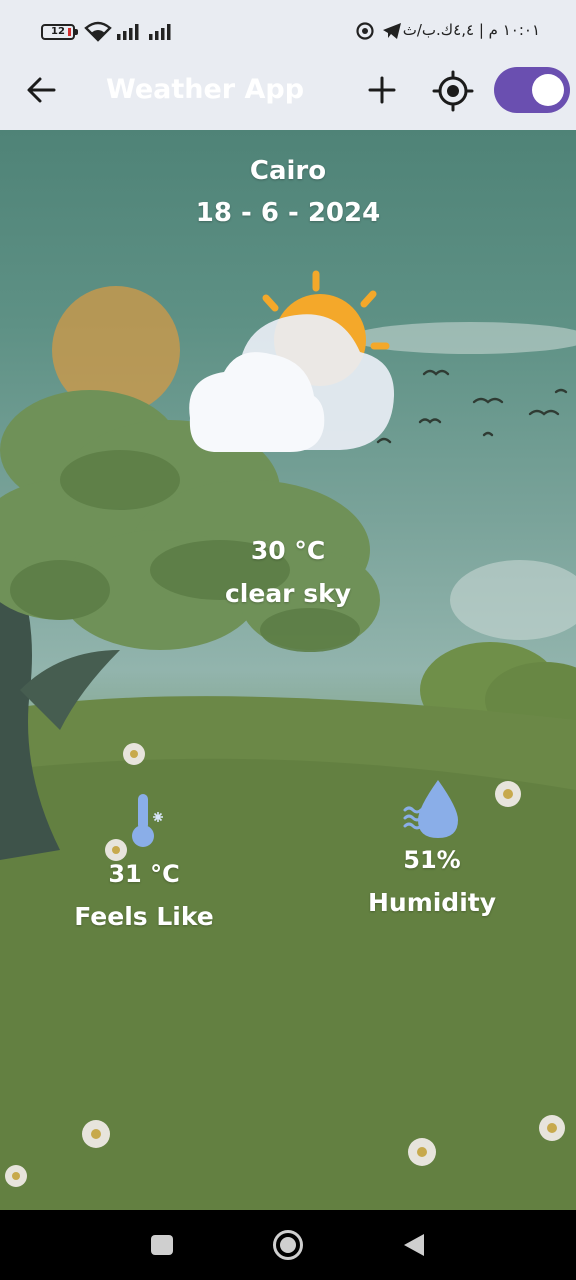 The width and height of the screenshot is (576, 1280). Describe the element at coordinates (41, 90) in the screenshot. I see `arrow-left-icon` at that location.